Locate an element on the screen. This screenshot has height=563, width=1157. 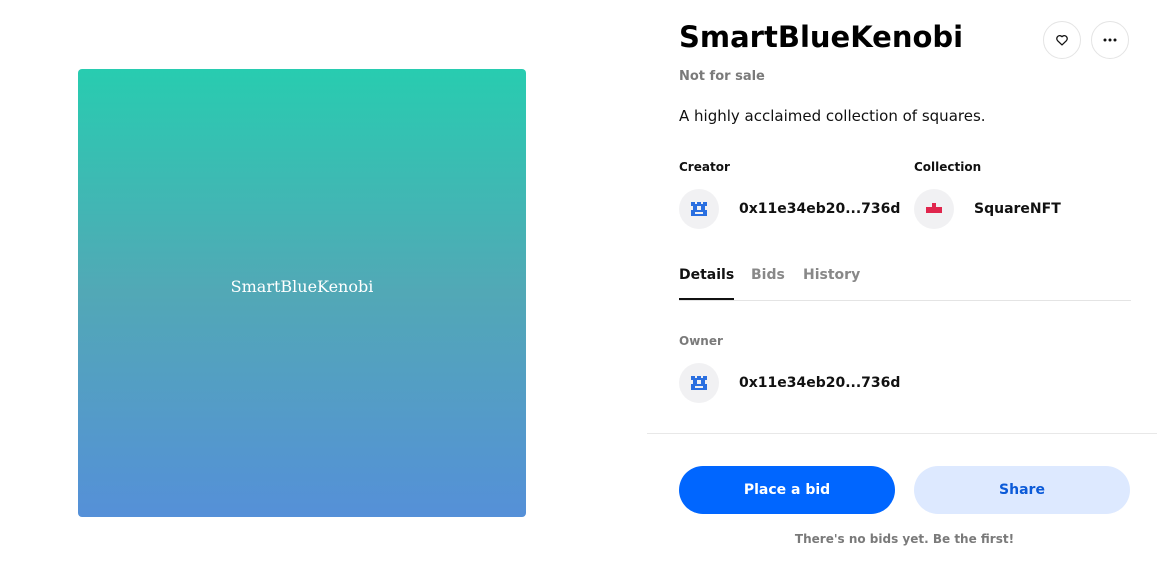
heart-icon is located at coordinates (1062, 40).